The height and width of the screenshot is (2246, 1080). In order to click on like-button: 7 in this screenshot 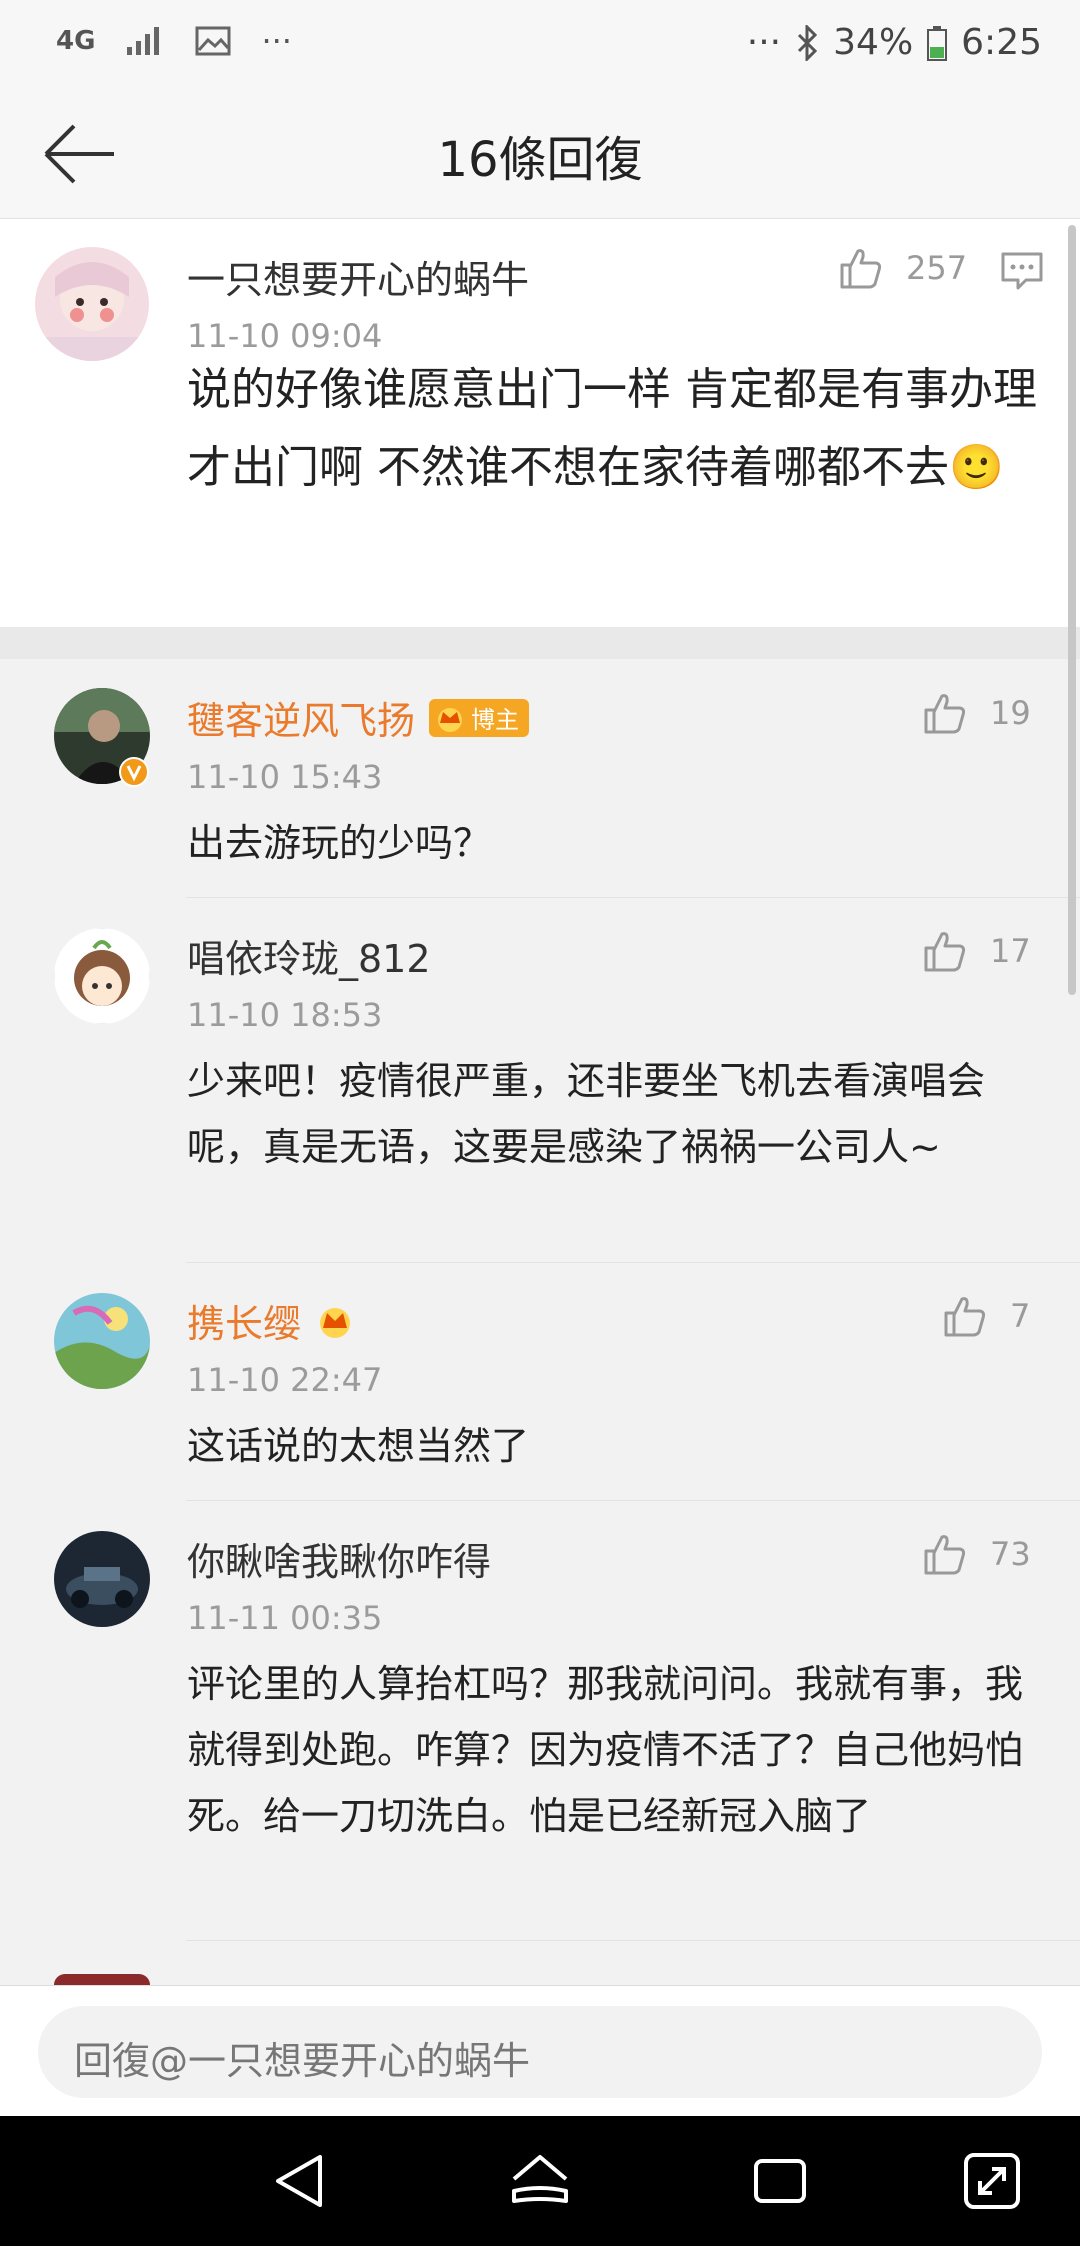, I will do `click(986, 1316)`.